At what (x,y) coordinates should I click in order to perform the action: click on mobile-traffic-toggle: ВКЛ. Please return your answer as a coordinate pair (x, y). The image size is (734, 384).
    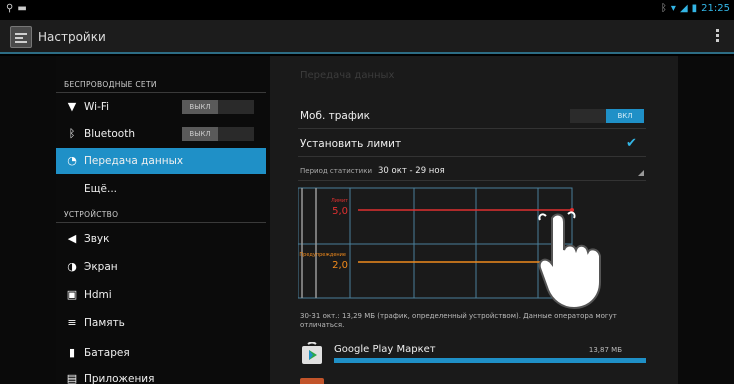
    Looking at the image, I should click on (607, 116).